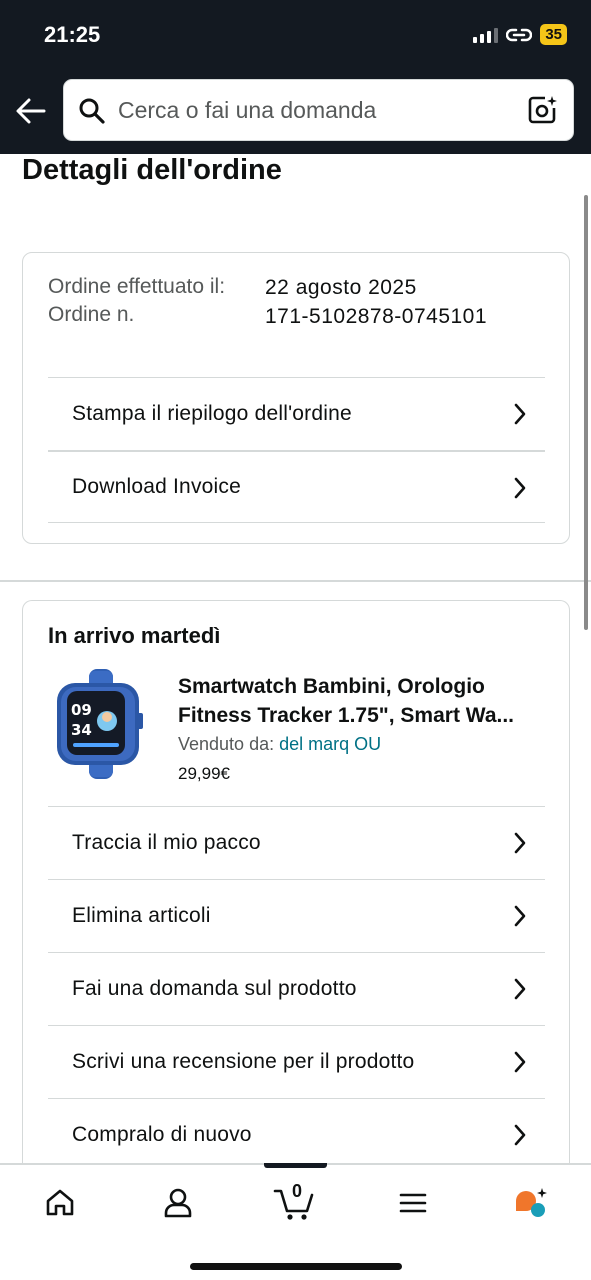 The image size is (591, 1280). What do you see at coordinates (295, 77) in the screenshot?
I see `header-bar: 21:25 35` at bounding box center [295, 77].